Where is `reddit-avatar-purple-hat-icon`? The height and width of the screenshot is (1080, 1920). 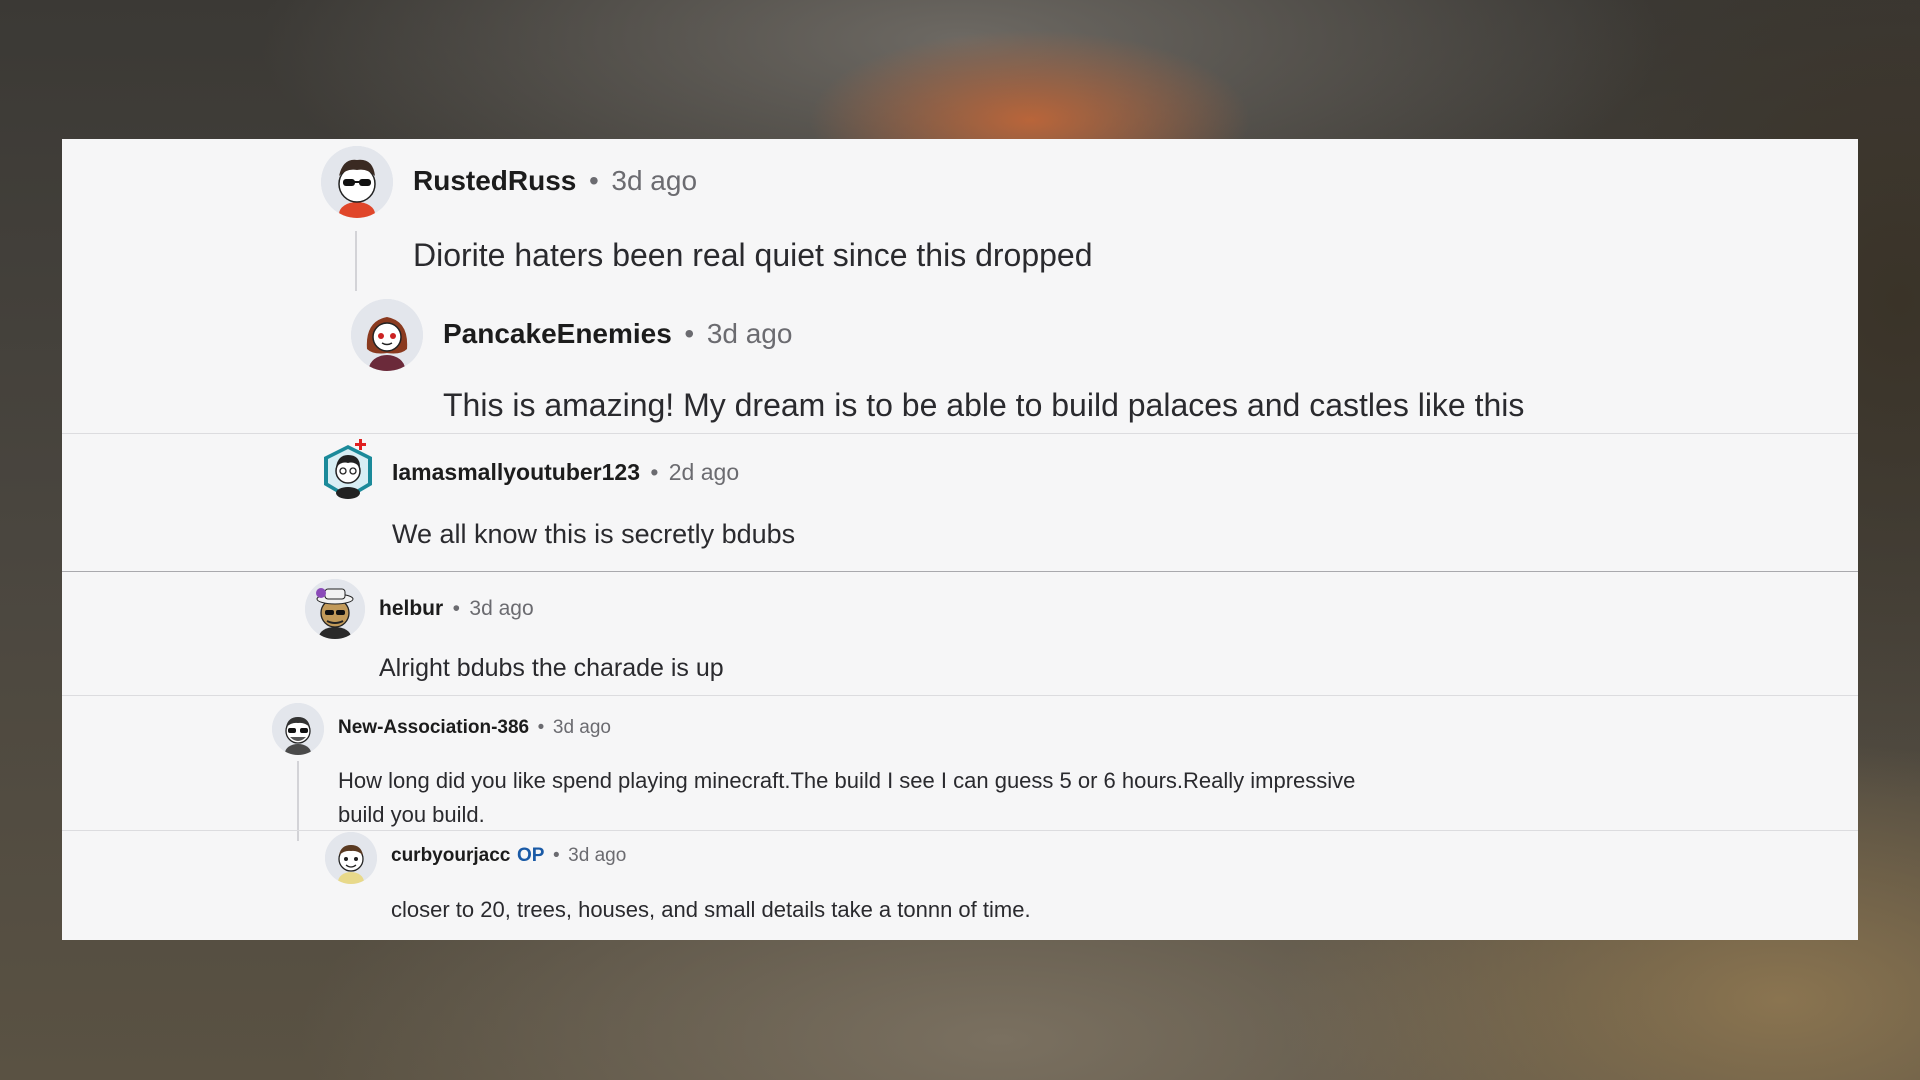 reddit-avatar-purple-hat-icon is located at coordinates (335, 609).